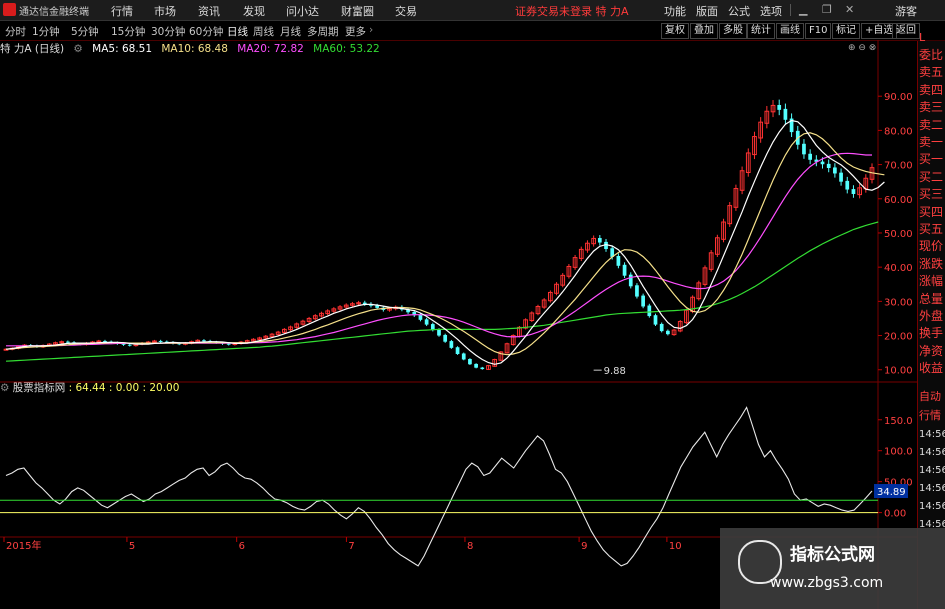 This screenshot has width=945, height=609. Describe the element at coordinates (739, 11) in the screenshot. I see `menu-item-formula: 公式` at that location.